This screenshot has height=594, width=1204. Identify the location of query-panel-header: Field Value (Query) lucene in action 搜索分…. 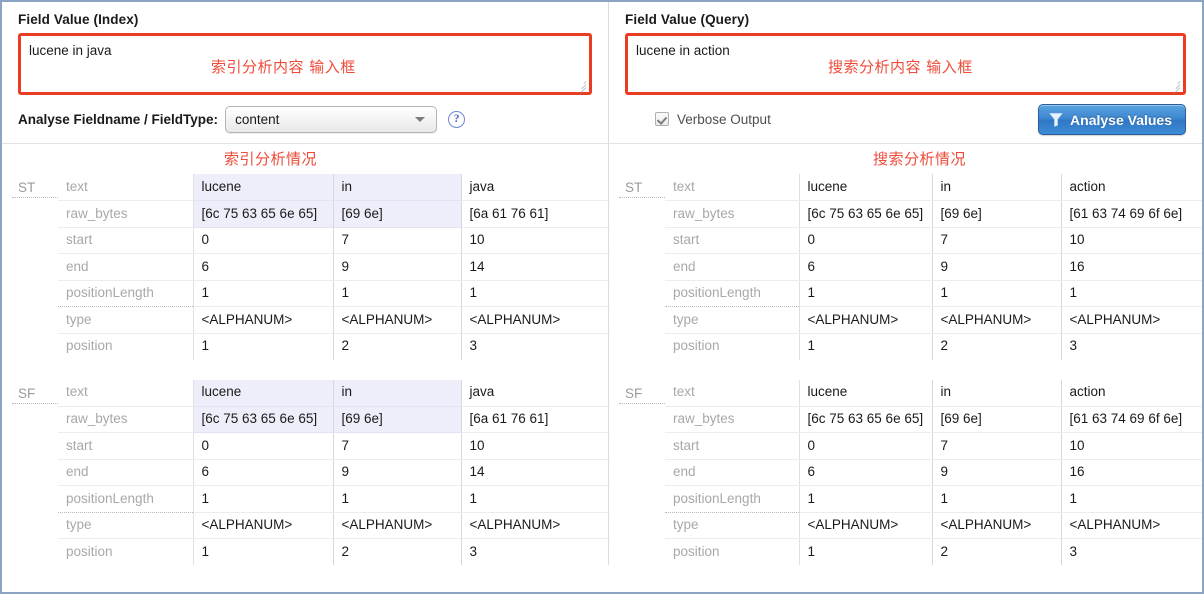
(905, 49).